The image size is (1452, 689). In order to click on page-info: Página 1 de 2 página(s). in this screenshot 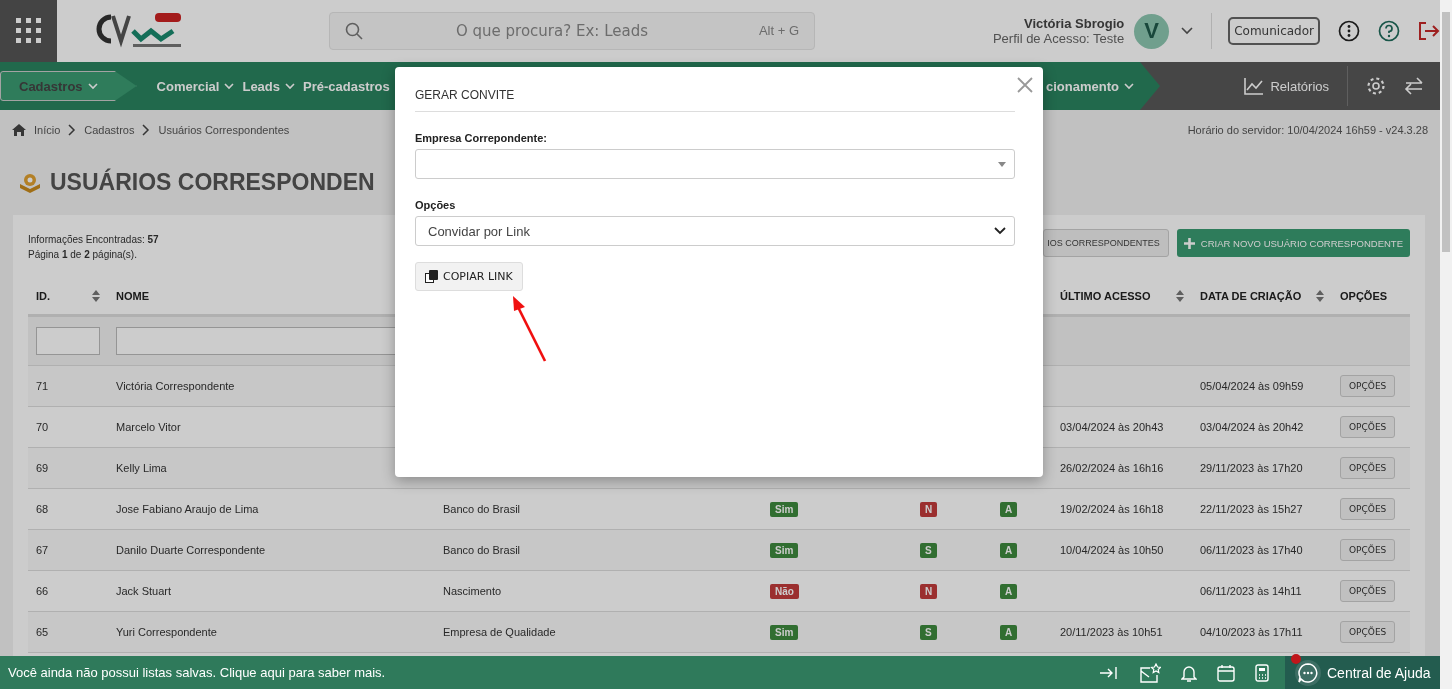, I will do `click(83, 255)`.